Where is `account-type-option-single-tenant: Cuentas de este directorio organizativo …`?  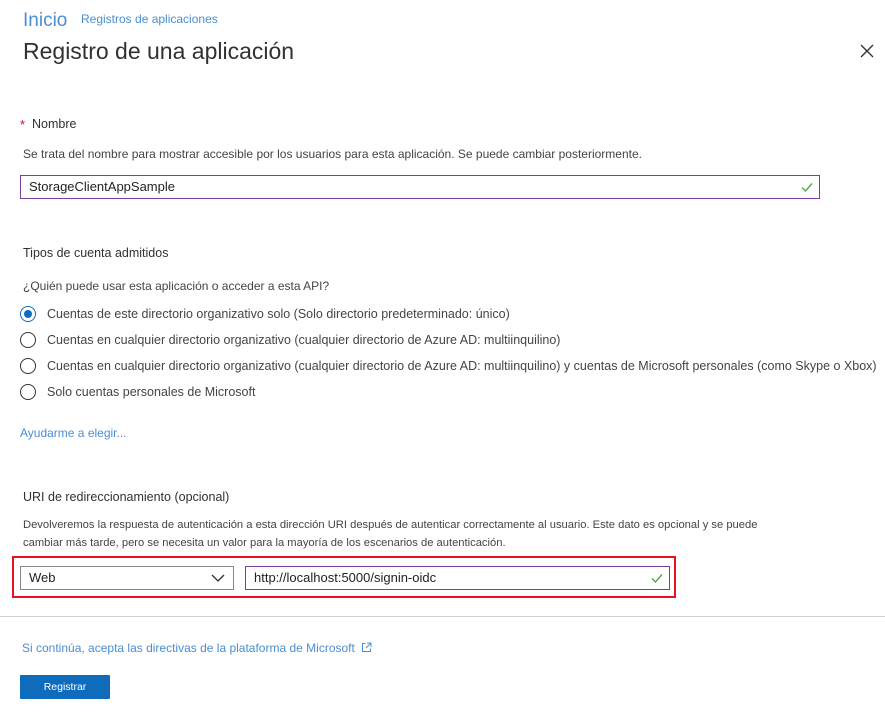
account-type-option-single-tenant: Cuentas de este directorio organizativo … is located at coordinates (265, 314).